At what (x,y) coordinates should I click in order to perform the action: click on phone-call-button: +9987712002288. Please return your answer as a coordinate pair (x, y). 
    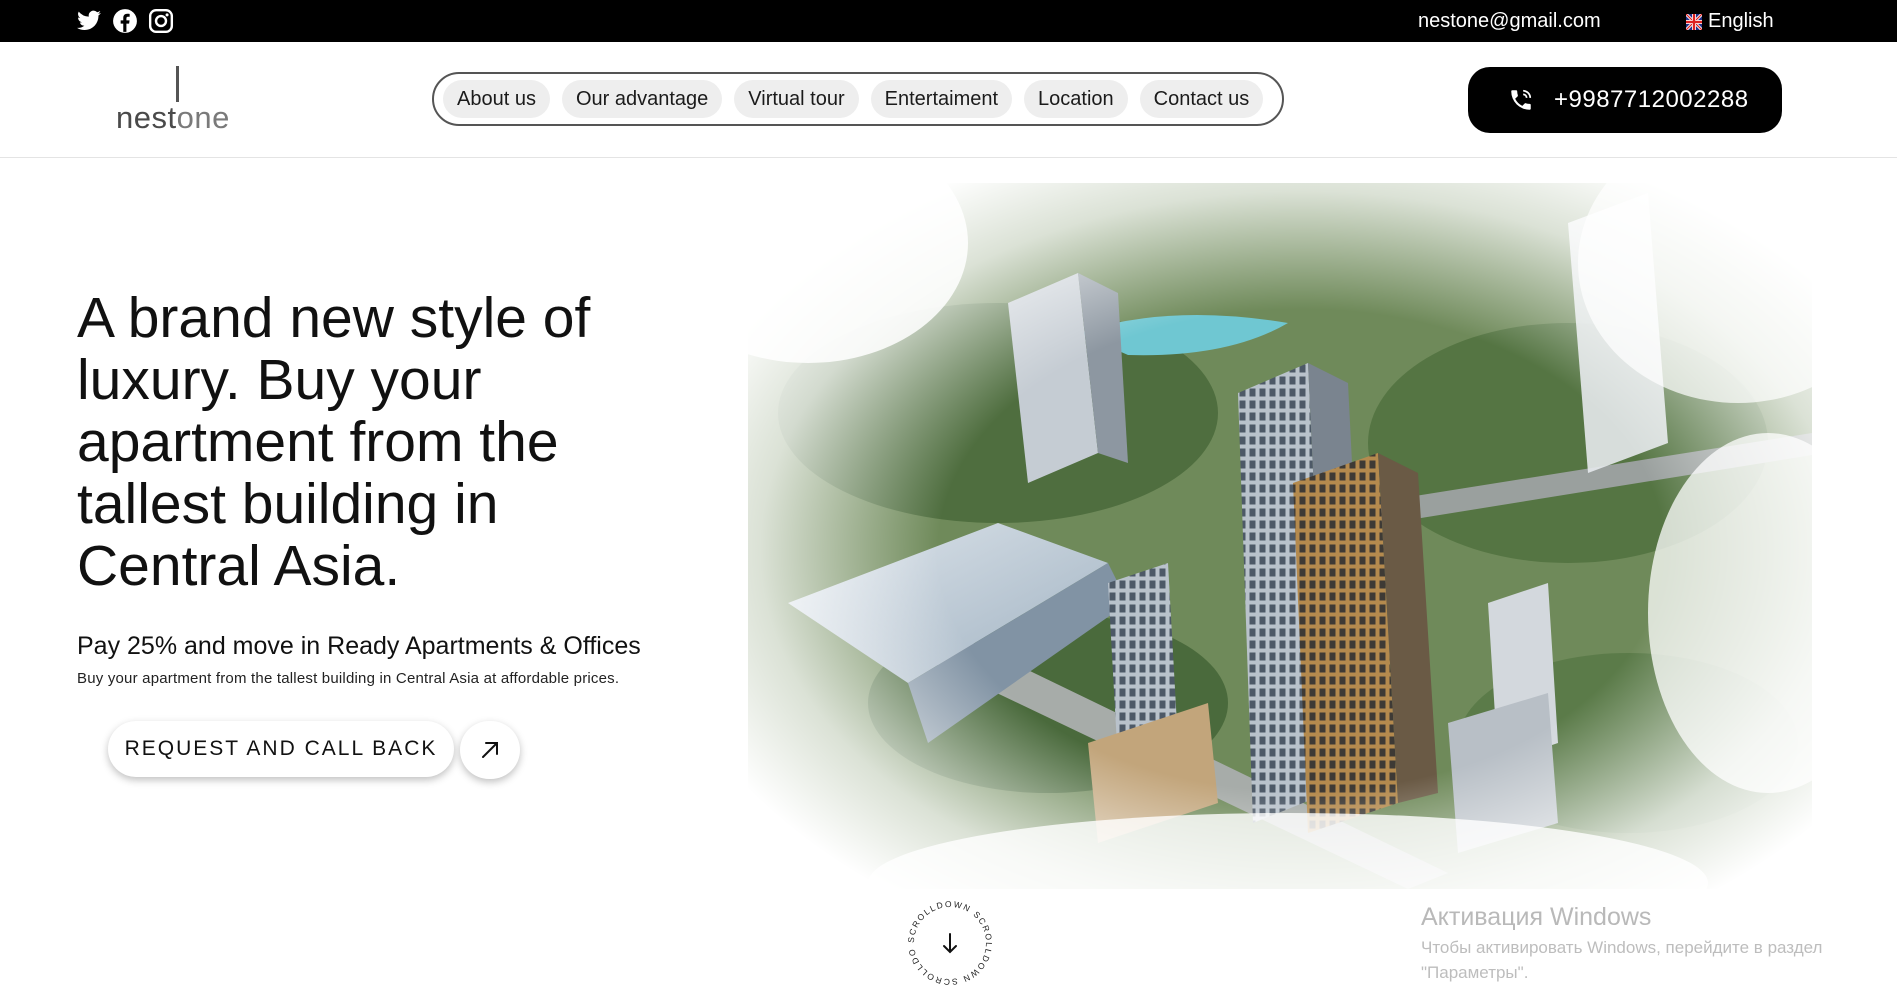
    Looking at the image, I should click on (1625, 100).